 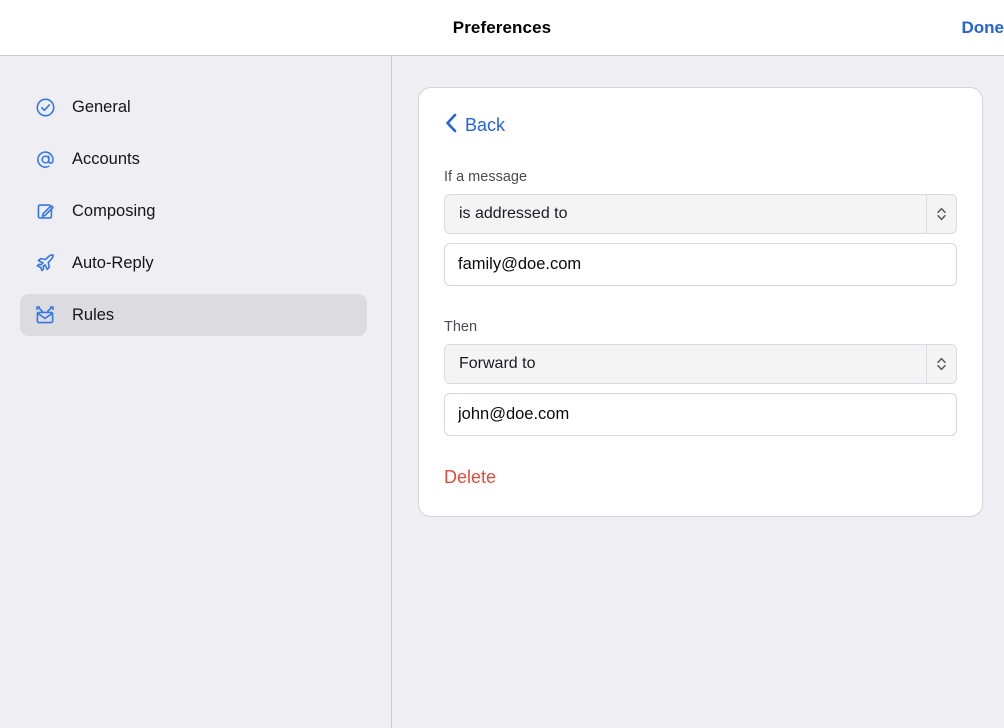 I want to click on sidebar-item-label: Accounts, so click(x=106, y=158).